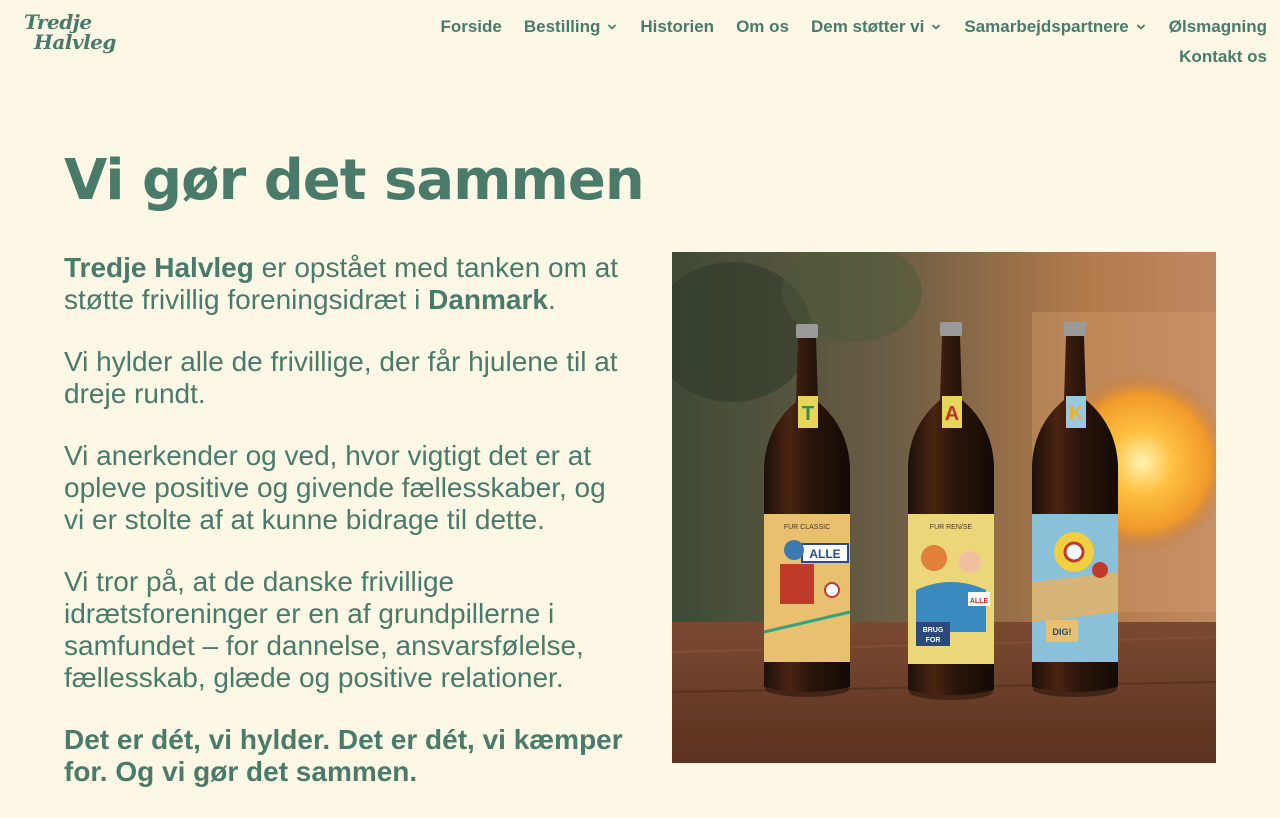  What do you see at coordinates (1076, 414) in the screenshot?
I see `svg-text: K` at bounding box center [1076, 414].